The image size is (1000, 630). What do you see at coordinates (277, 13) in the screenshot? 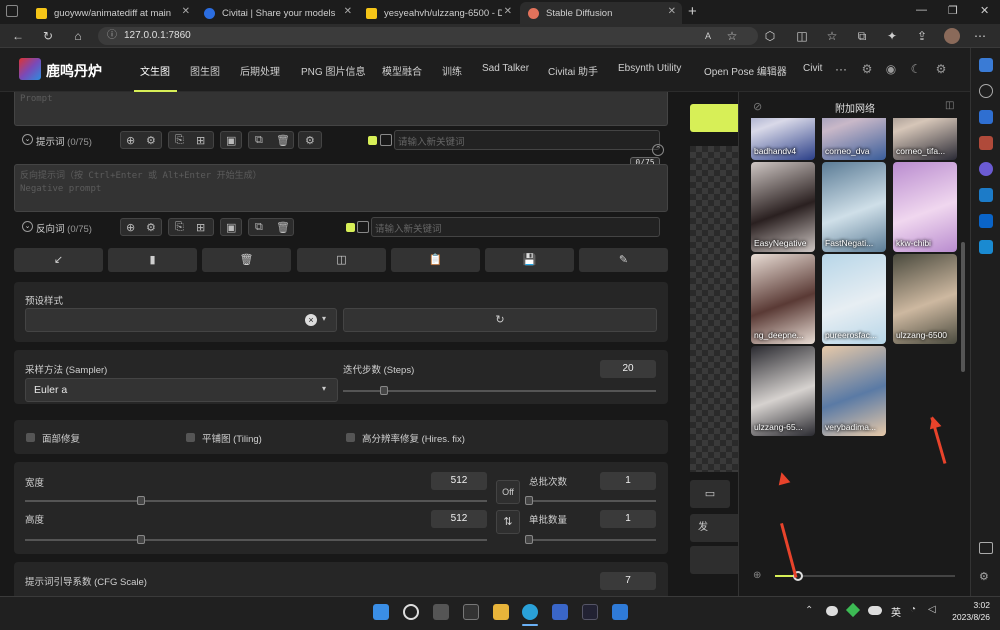
I see `browser-tab: Civitai | Share your models ✕` at bounding box center [277, 13].